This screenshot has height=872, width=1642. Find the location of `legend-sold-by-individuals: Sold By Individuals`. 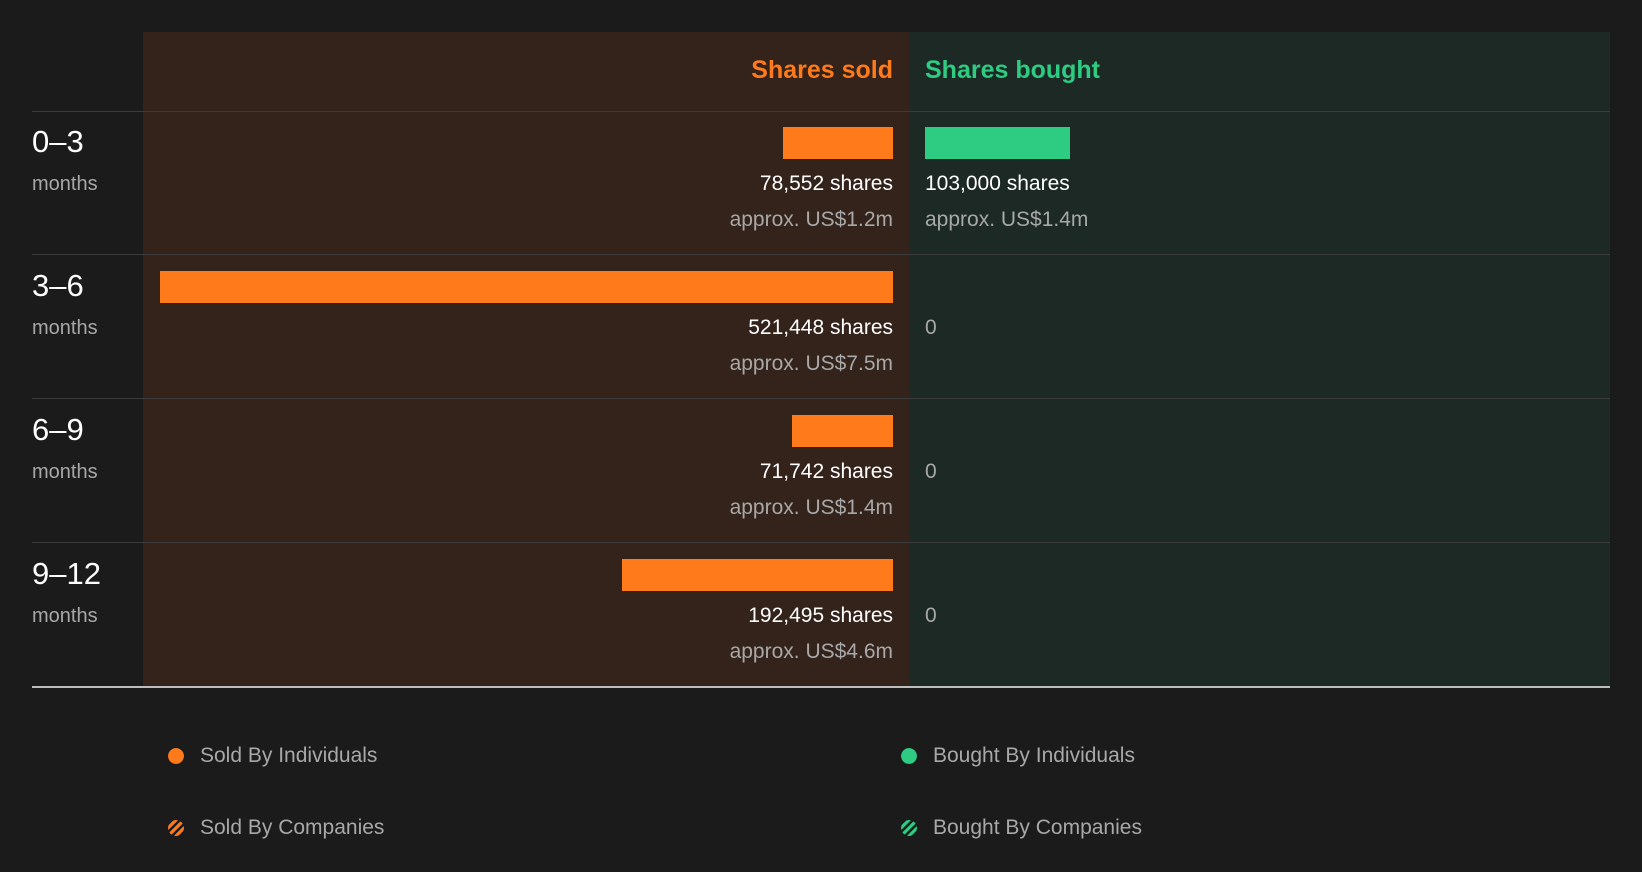

legend-sold-by-individuals: Sold By Individuals is located at coordinates (272, 756).